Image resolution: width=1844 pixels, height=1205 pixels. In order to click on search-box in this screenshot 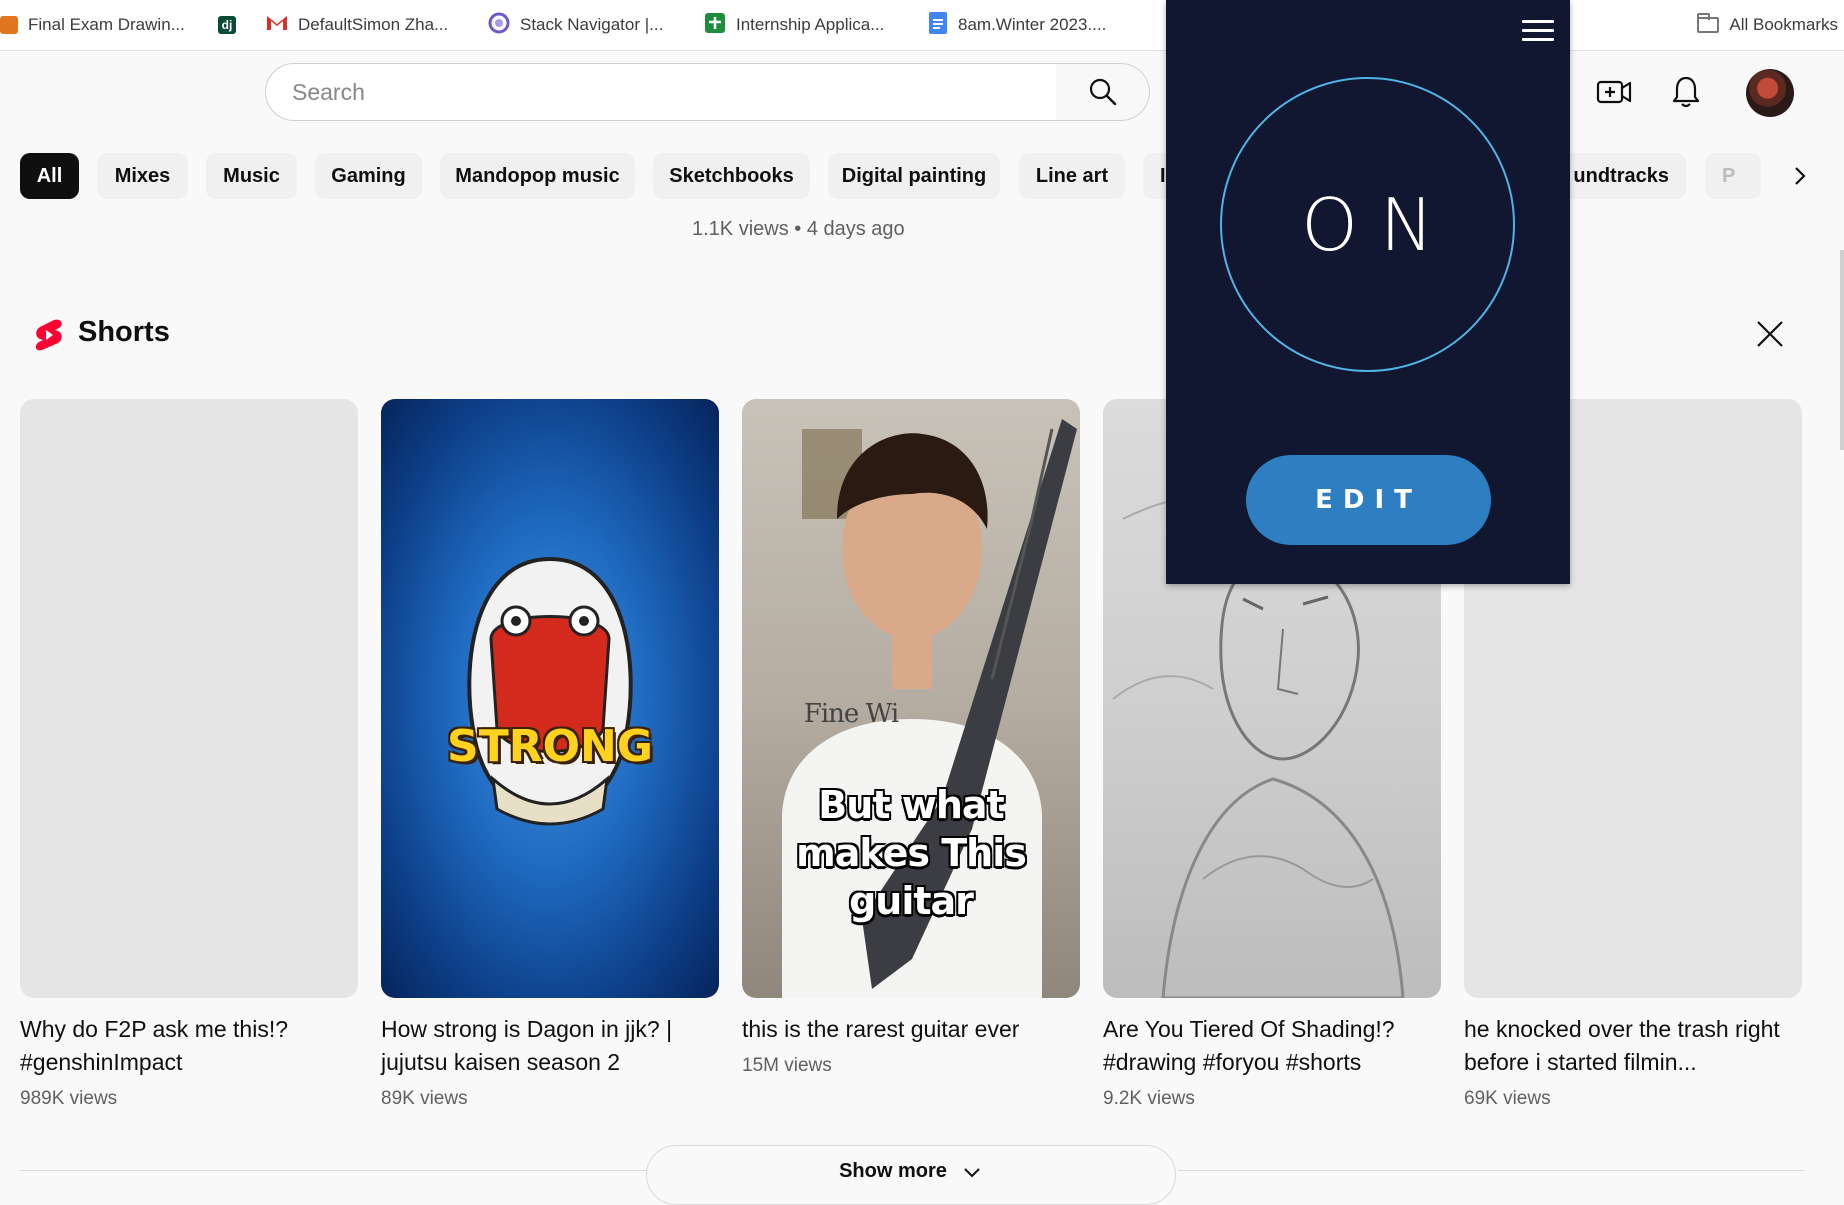, I will do `click(661, 92)`.